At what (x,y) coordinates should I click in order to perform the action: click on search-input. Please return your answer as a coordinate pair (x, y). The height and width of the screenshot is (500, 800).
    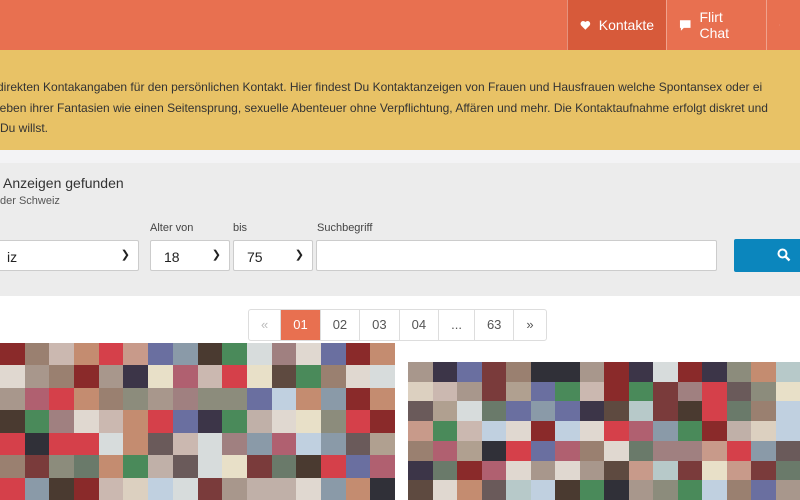
    Looking at the image, I should click on (516, 255).